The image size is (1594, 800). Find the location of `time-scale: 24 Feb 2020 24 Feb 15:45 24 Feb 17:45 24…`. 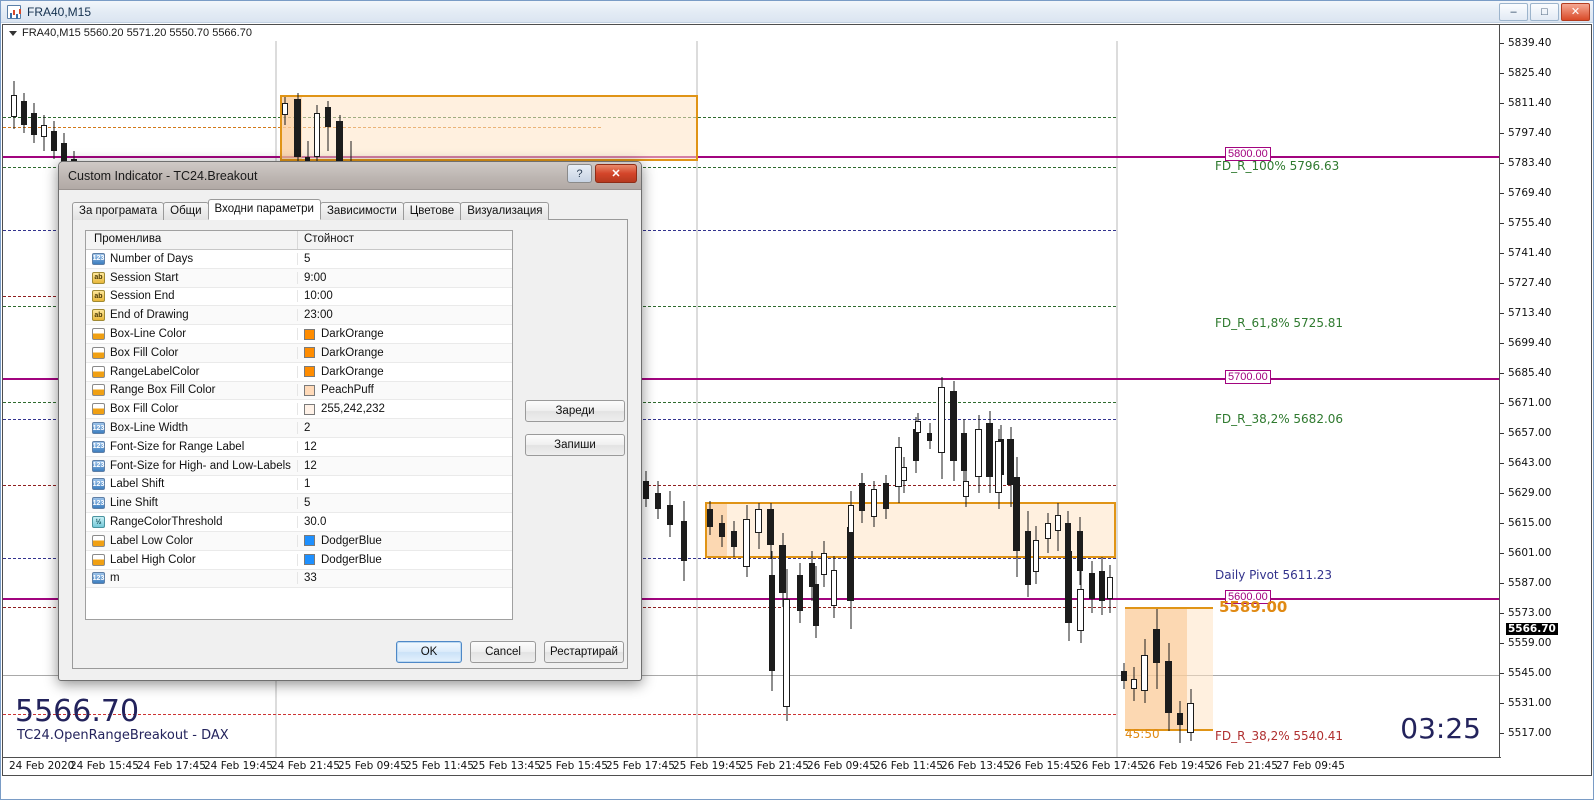

time-scale: 24 Feb 2020 24 Feb 15:45 24 Feb 17:45 24… is located at coordinates (752, 766).